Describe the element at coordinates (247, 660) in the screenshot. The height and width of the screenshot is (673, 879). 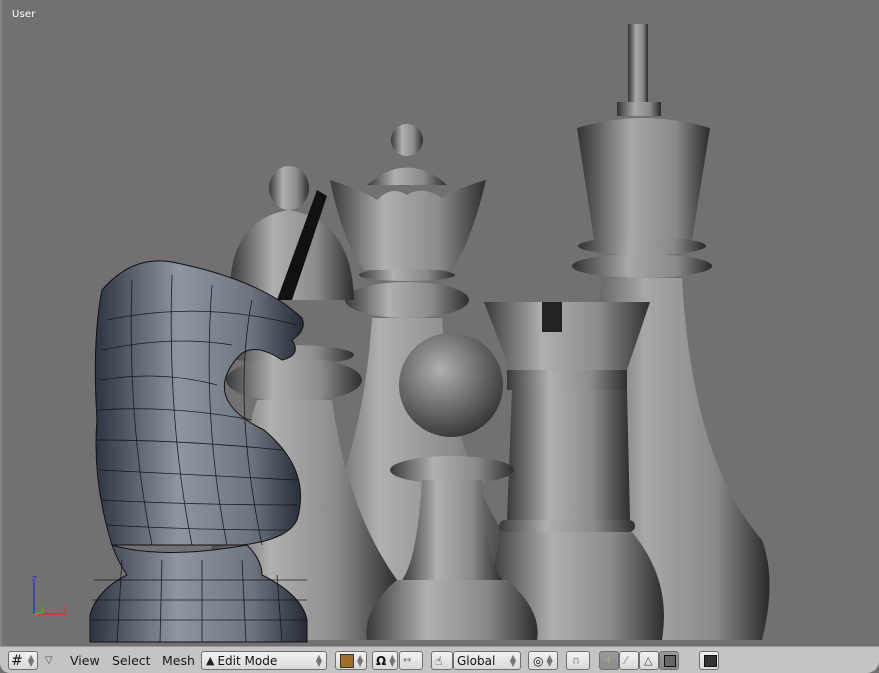
I see `mode-label: Edit Mode` at that location.